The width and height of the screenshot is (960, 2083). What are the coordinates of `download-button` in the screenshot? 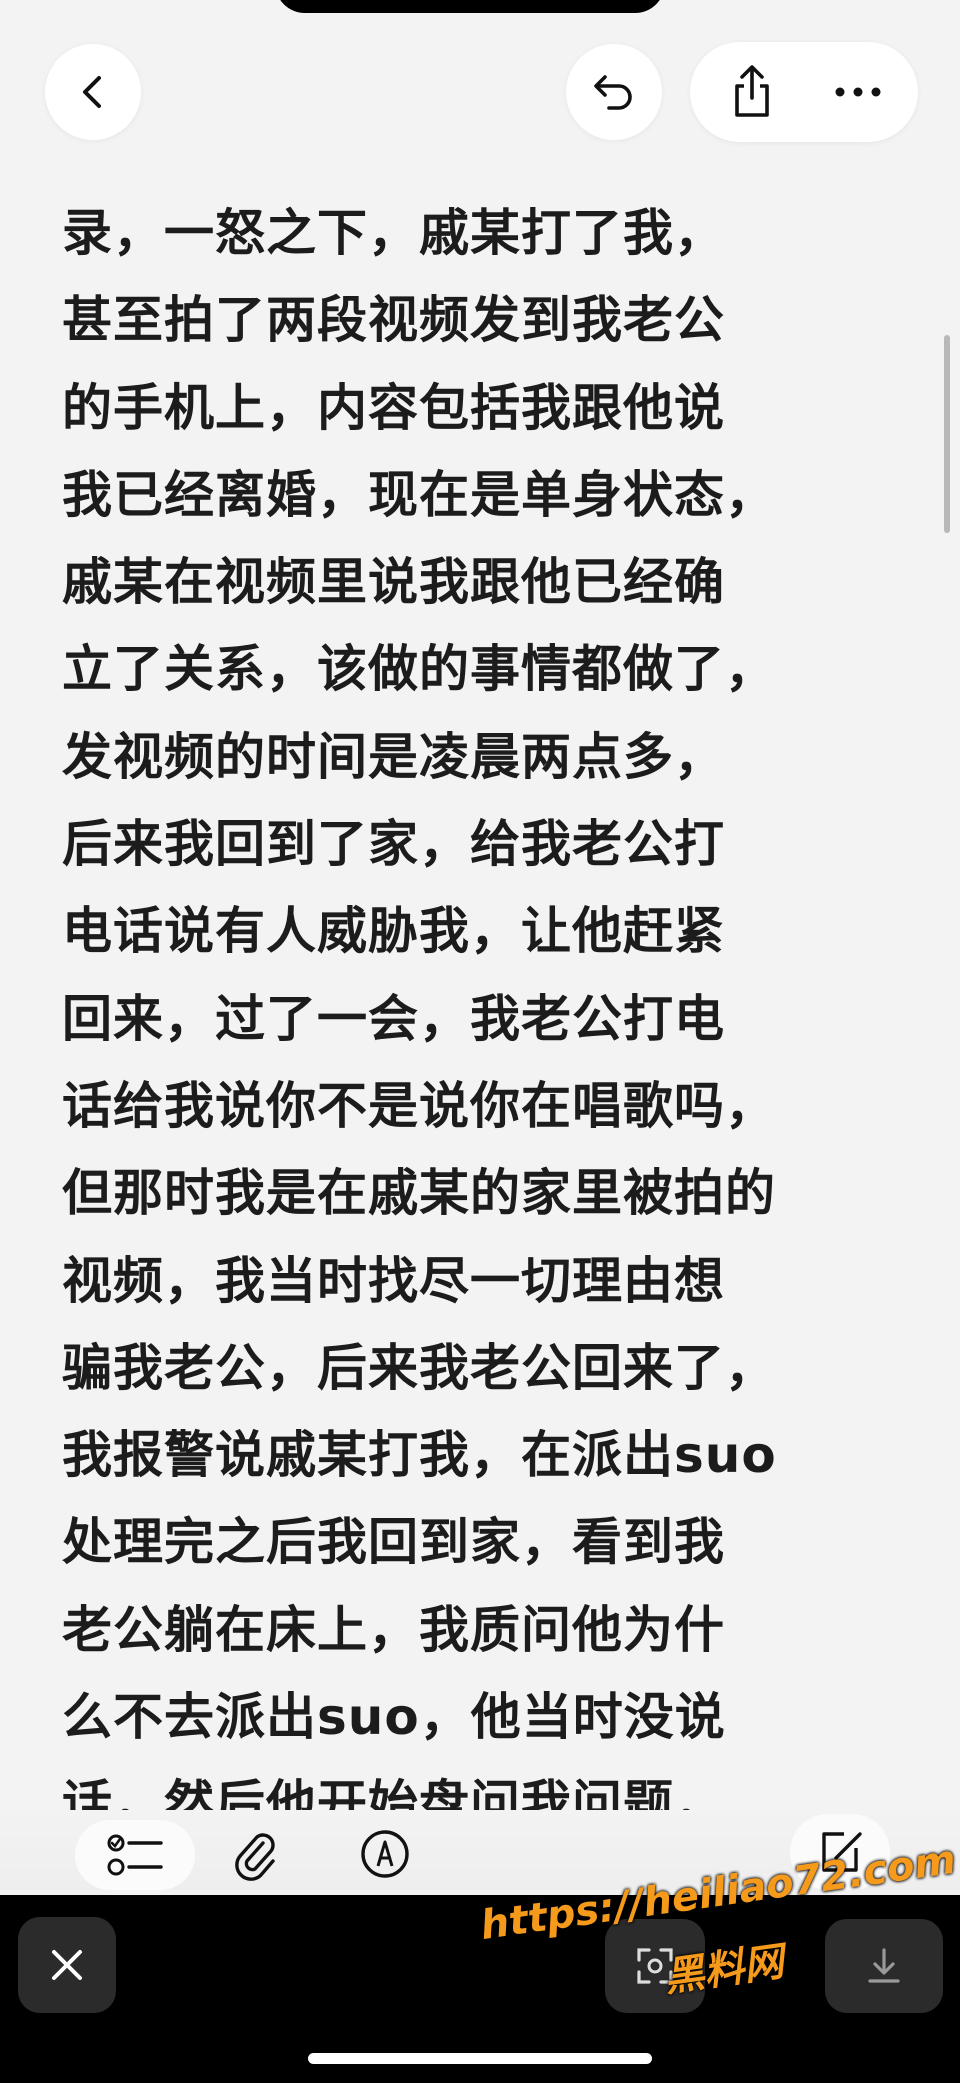 It's located at (884, 1966).